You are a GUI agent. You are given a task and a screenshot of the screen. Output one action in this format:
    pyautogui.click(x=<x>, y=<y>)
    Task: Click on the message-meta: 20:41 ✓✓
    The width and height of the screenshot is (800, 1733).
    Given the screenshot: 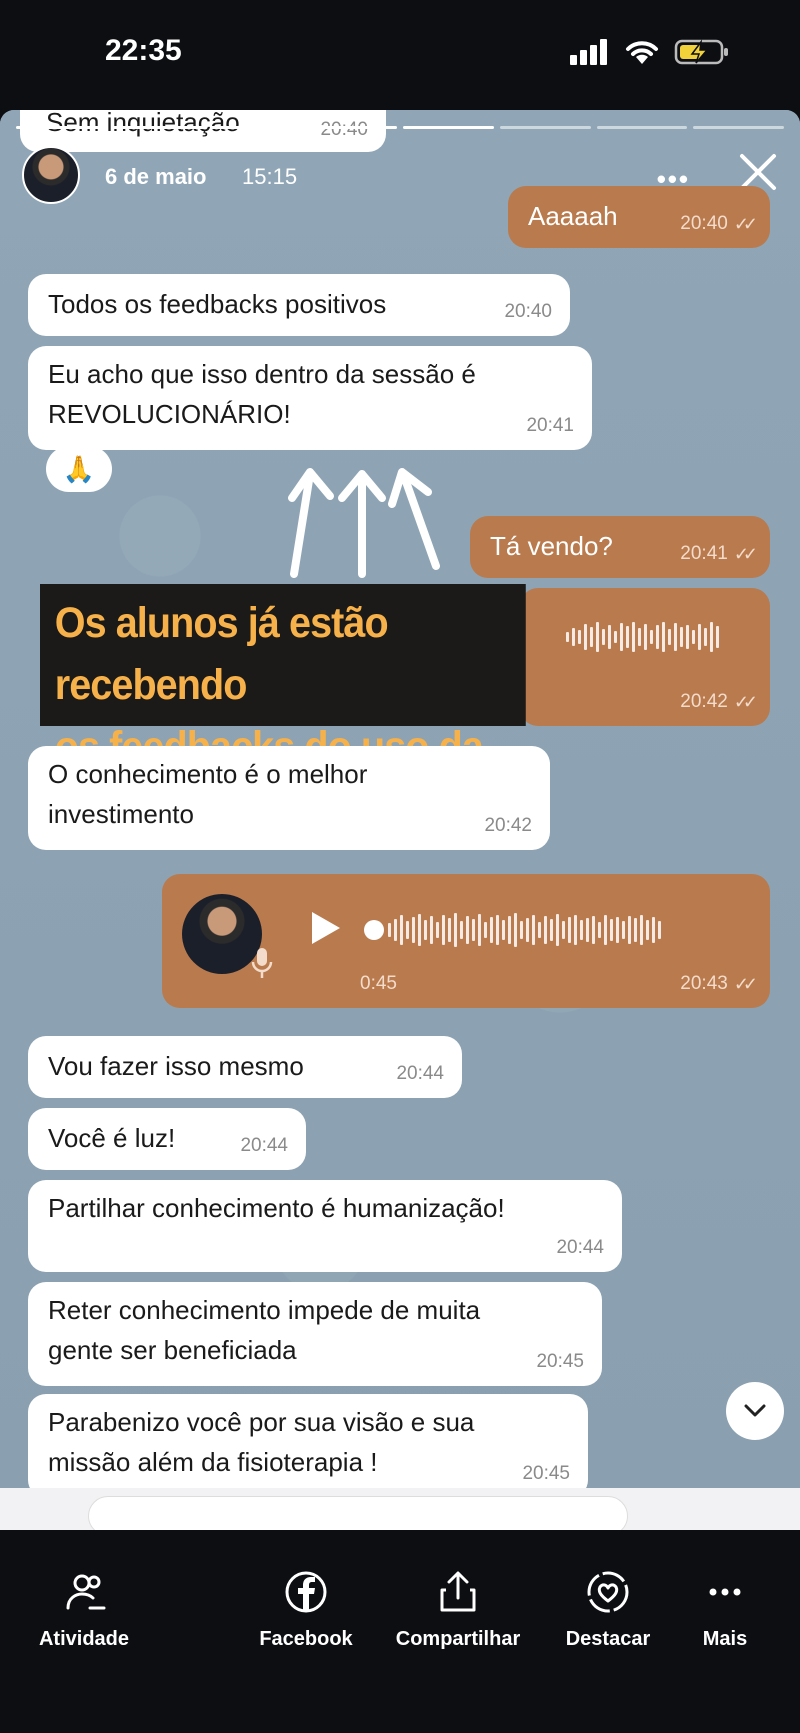 What is the action you would take?
    pyautogui.click(x=719, y=554)
    